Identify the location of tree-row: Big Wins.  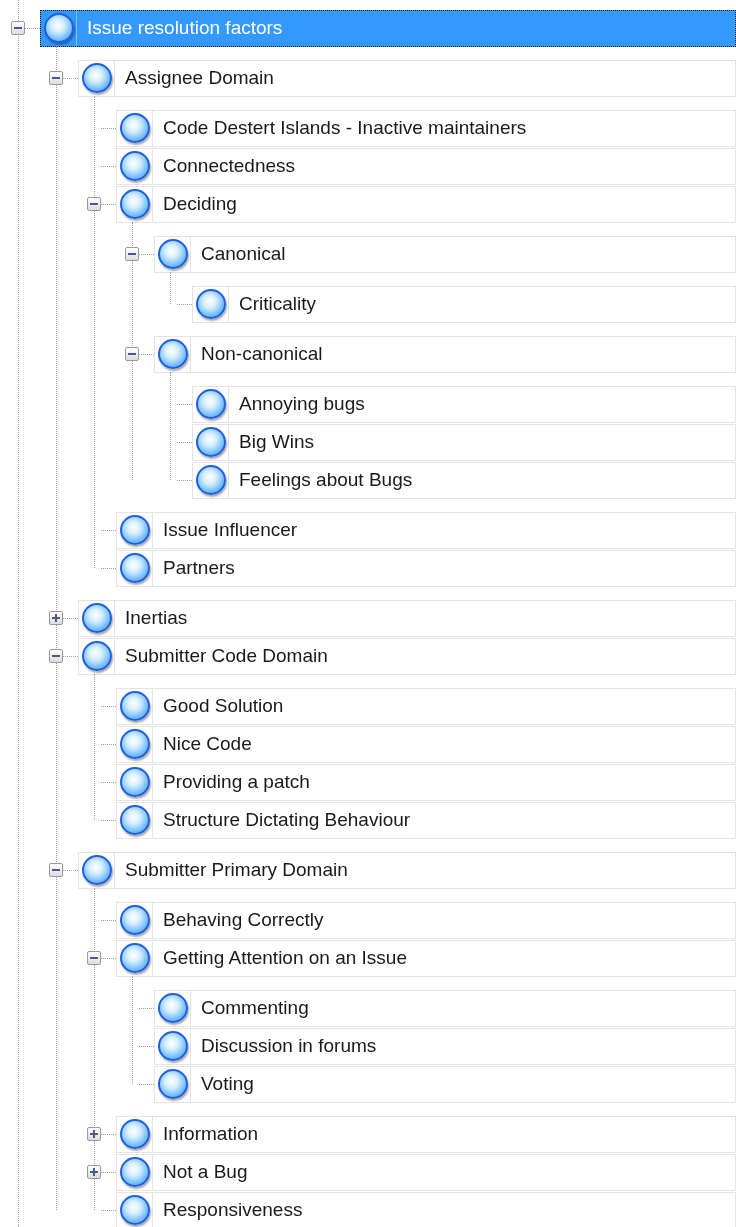
(464, 442).